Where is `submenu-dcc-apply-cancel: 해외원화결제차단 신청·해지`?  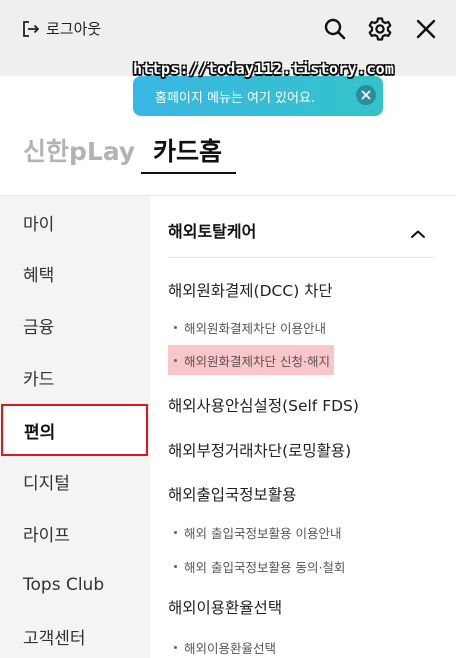 submenu-dcc-apply-cancel: 해외원화결제차단 신청·해지 is located at coordinates (251, 360).